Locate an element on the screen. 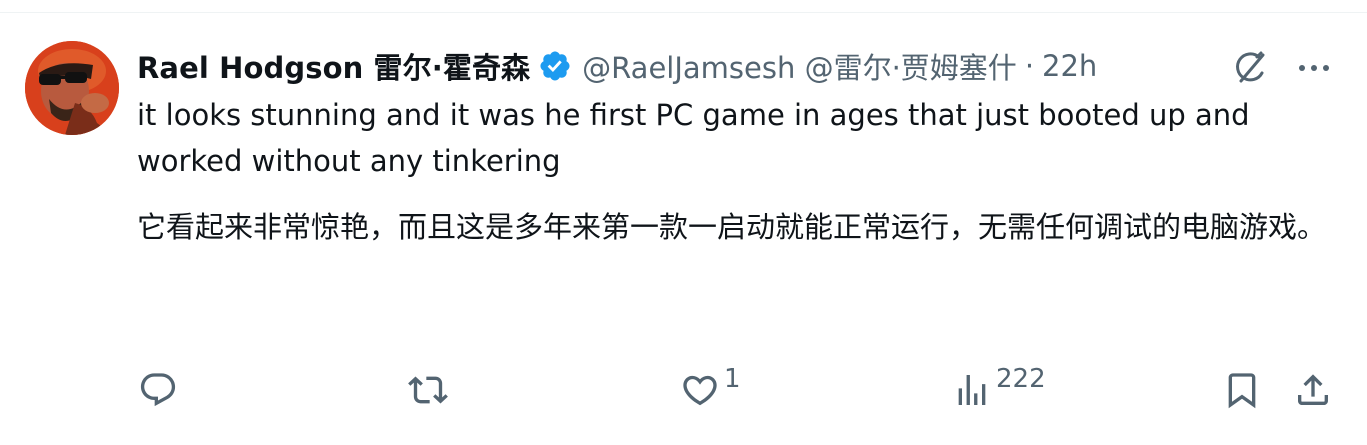 This screenshot has width=1367, height=445. avatar is located at coordinates (72, 88).